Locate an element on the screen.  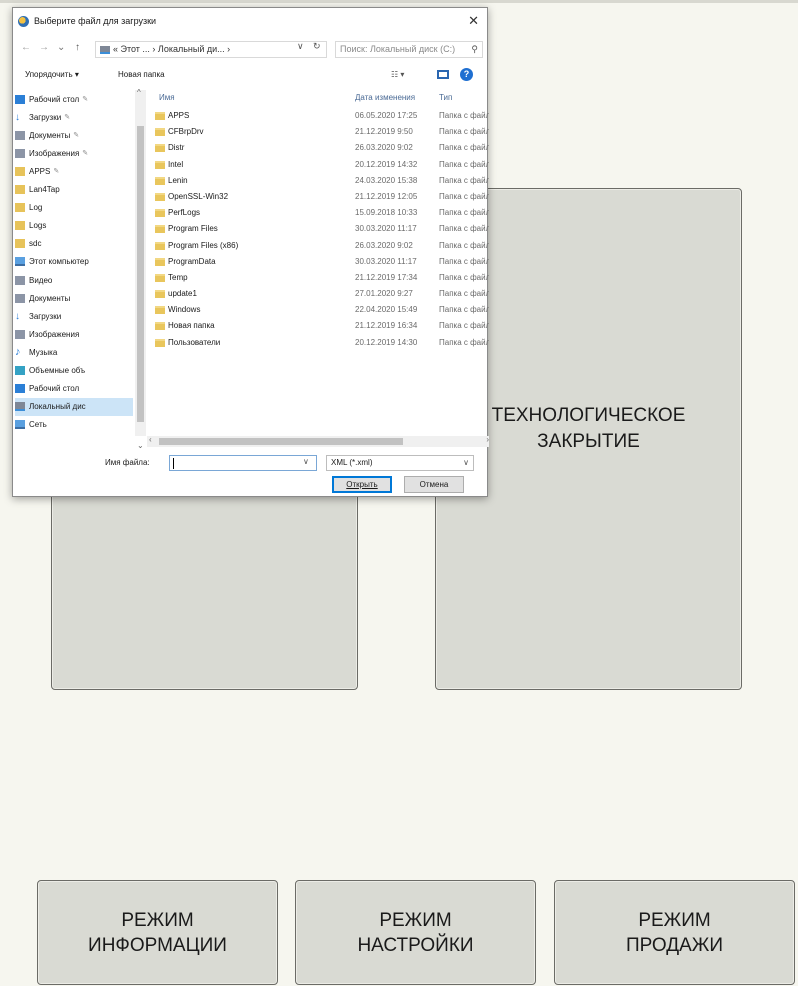
column-header-name: Имя is located at coordinates (167, 97).